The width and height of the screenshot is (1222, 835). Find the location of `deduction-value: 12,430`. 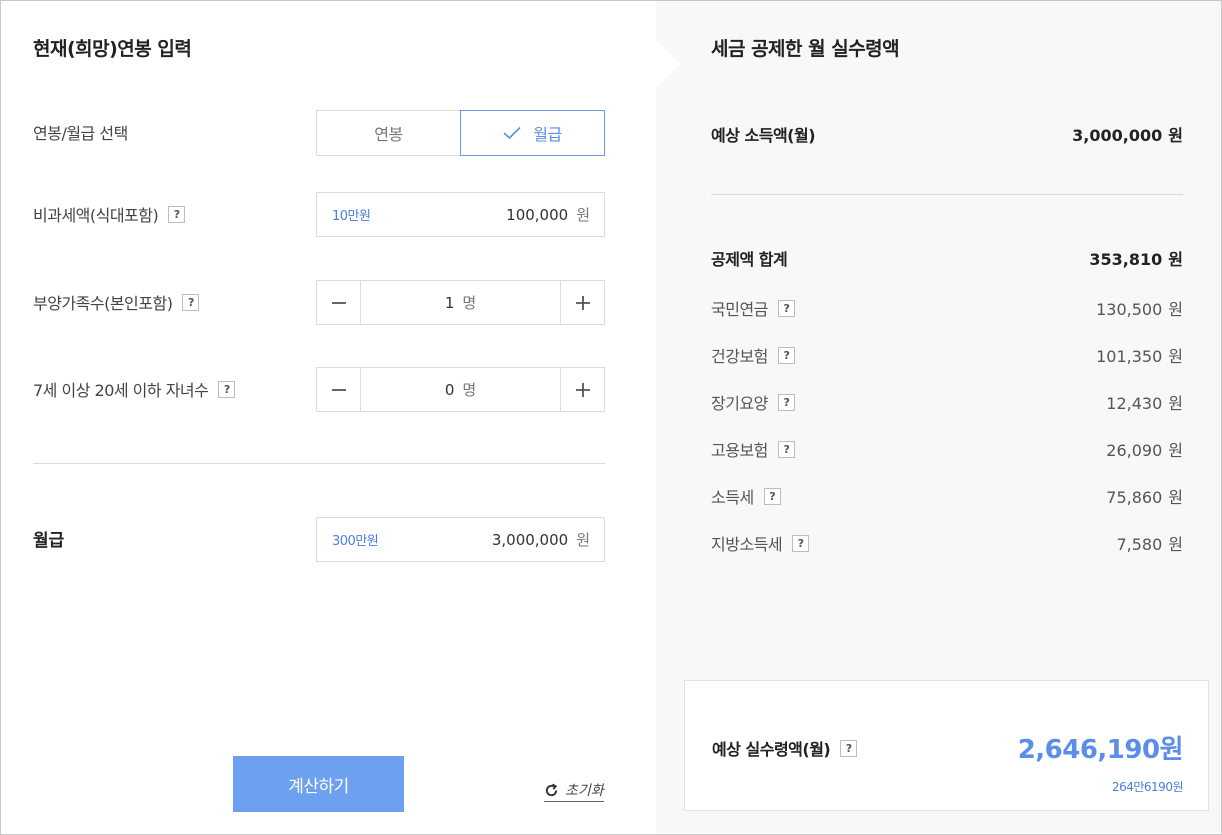

deduction-value: 12,430 is located at coordinates (1134, 403).